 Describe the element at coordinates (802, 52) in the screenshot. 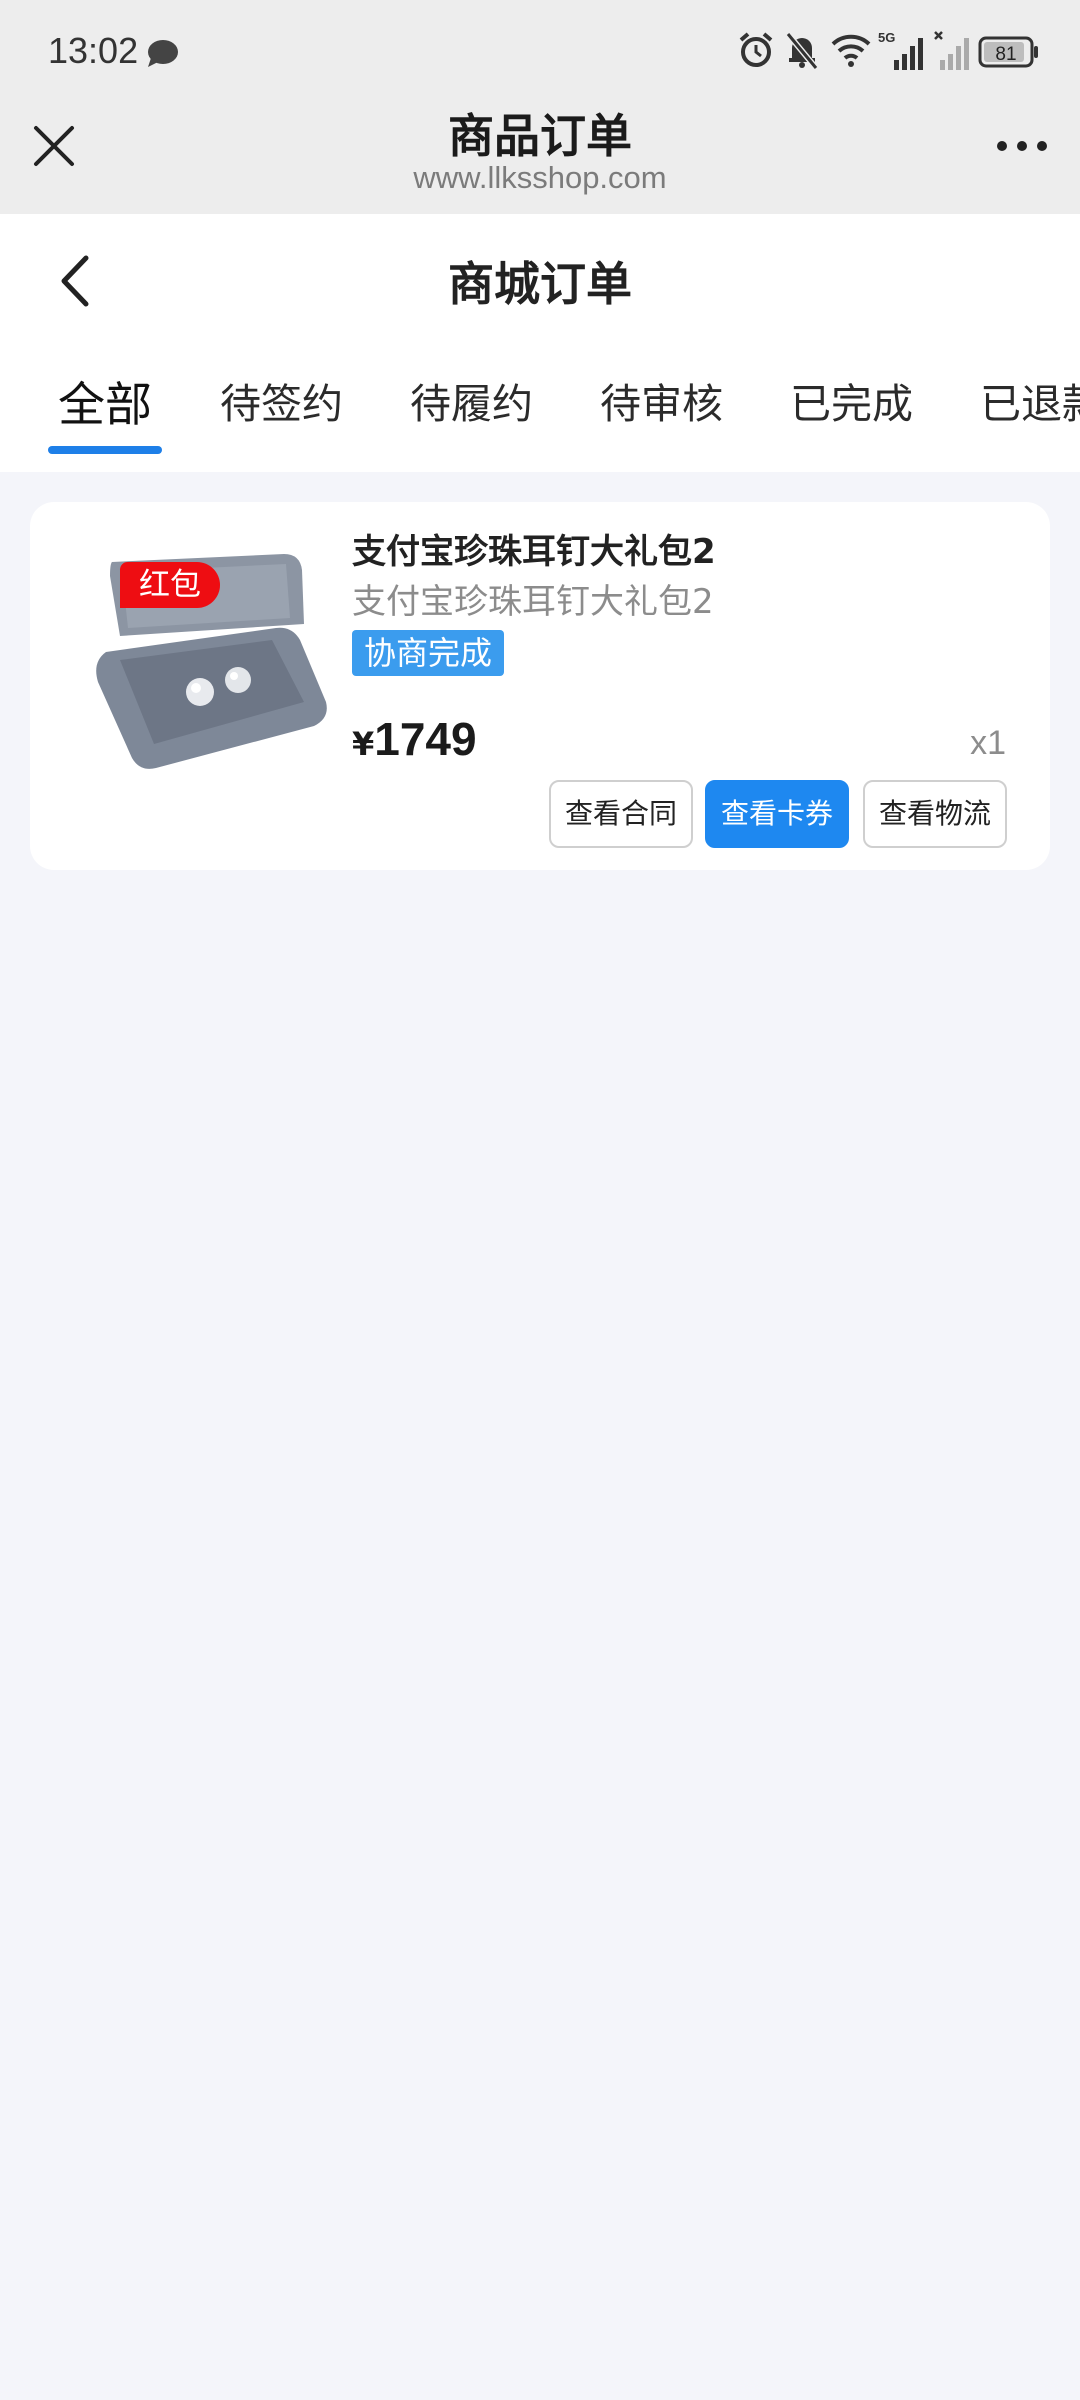

I see `mute-icon` at that location.